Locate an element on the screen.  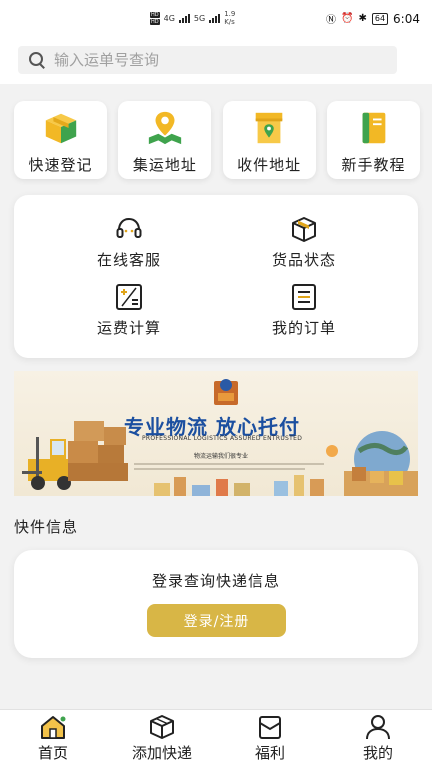
search-icon is located at coordinates (37, 60).